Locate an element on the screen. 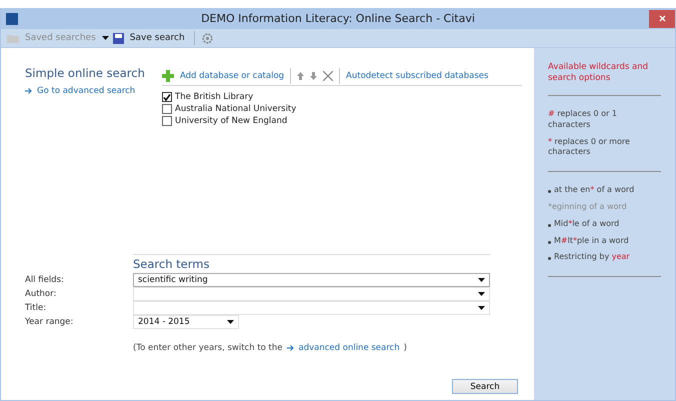  wildcard-hint: M#lt*ple in a word is located at coordinates (591, 241).